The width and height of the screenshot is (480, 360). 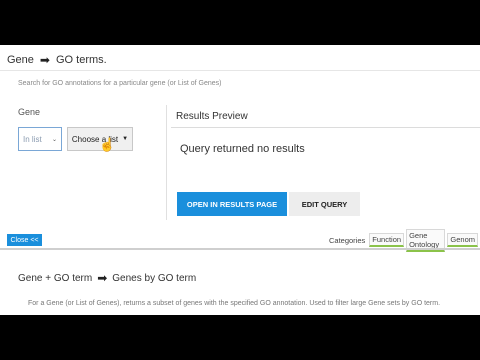 I want to click on results-preview-title: Results Preview, so click(x=212, y=116).